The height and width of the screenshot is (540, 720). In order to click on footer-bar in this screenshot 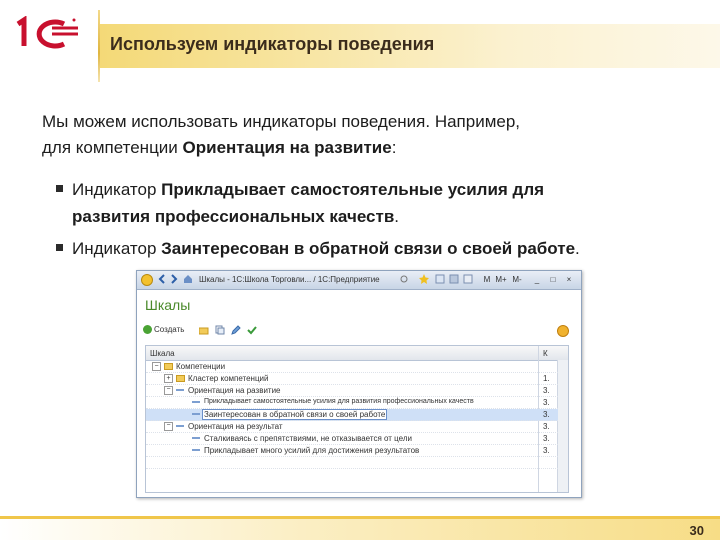, I will do `click(360, 529)`.